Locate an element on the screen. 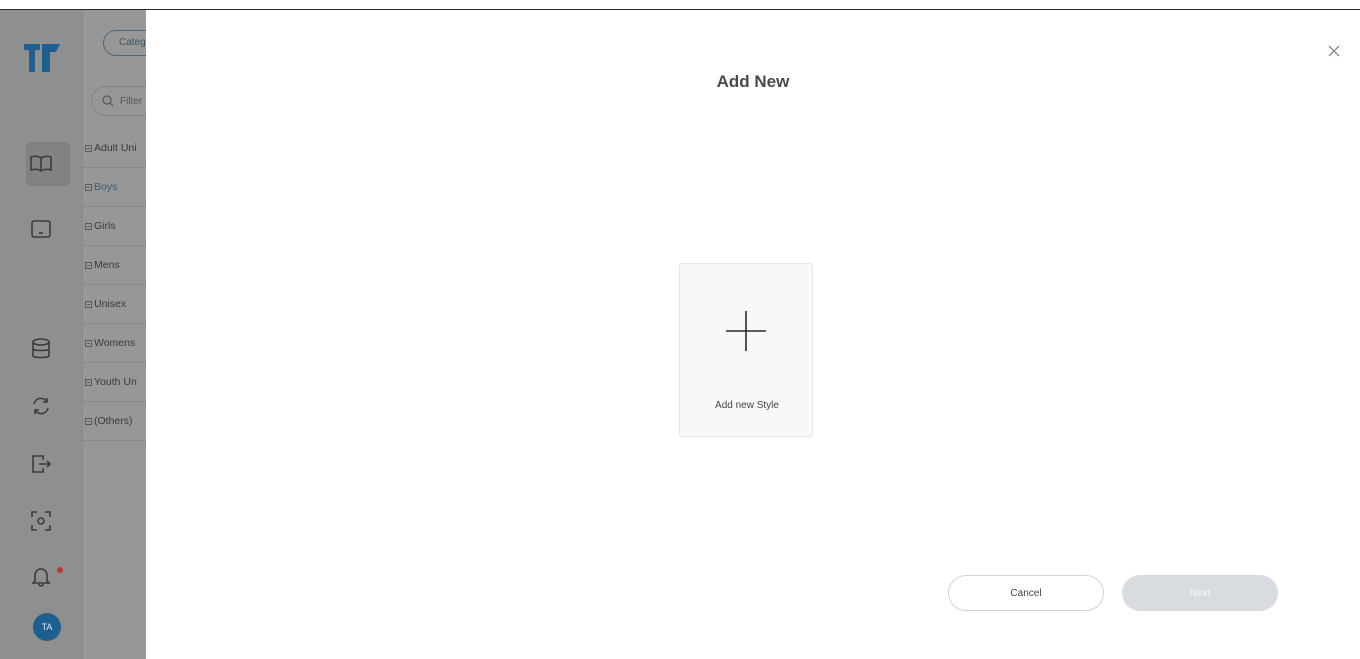 The height and width of the screenshot is (659, 1360). category-item: Adult Uni is located at coordinates (114, 148).